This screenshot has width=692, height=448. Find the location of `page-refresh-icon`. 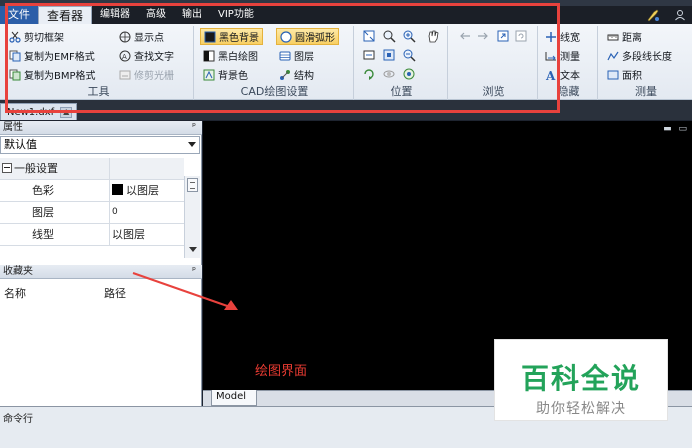

page-refresh-icon is located at coordinates (521, 36).